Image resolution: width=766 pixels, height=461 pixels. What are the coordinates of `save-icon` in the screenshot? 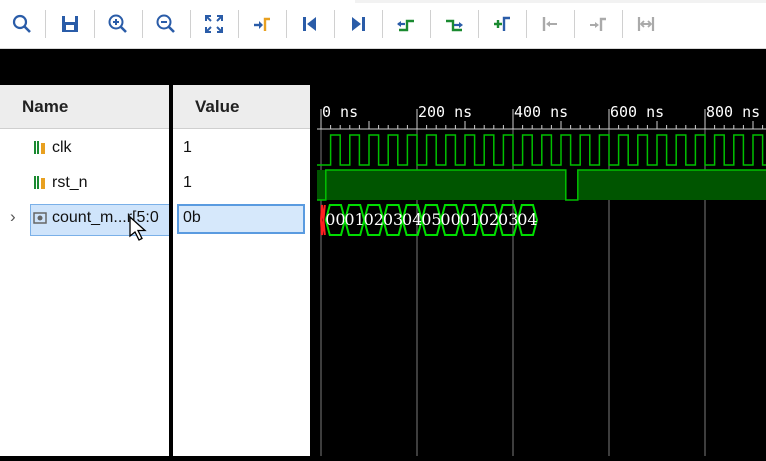 It's located at (70, 24).